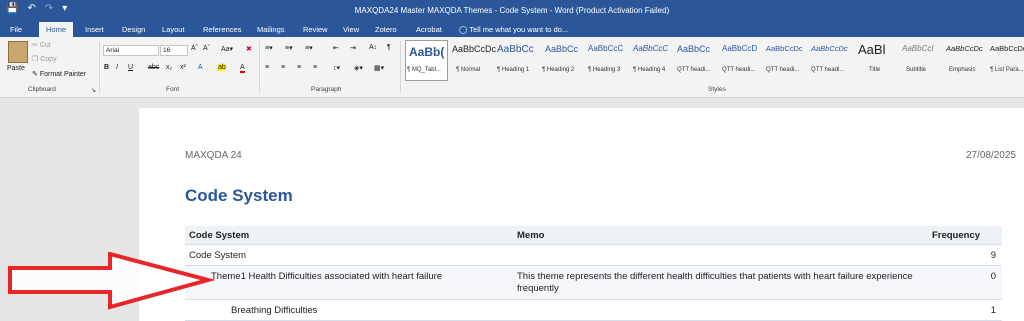 Image resolution: width=1024 pixels, height=321 pixels. Describe the element at coordinates (990, 155) in the screenshot. I see `header-right: 27/08/2025` at that location.